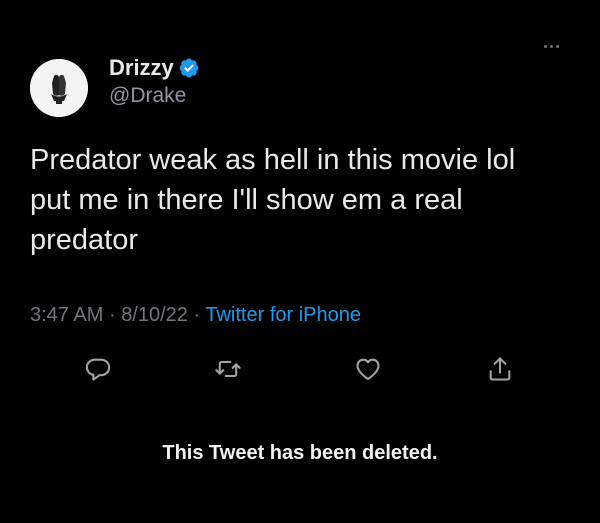 The height and width of the screenshot is (523, 600). Describe the element at coordinates (300, 453) in the screenshot. I see `deleted-notice: This Tweet has been deleted.` at that location.